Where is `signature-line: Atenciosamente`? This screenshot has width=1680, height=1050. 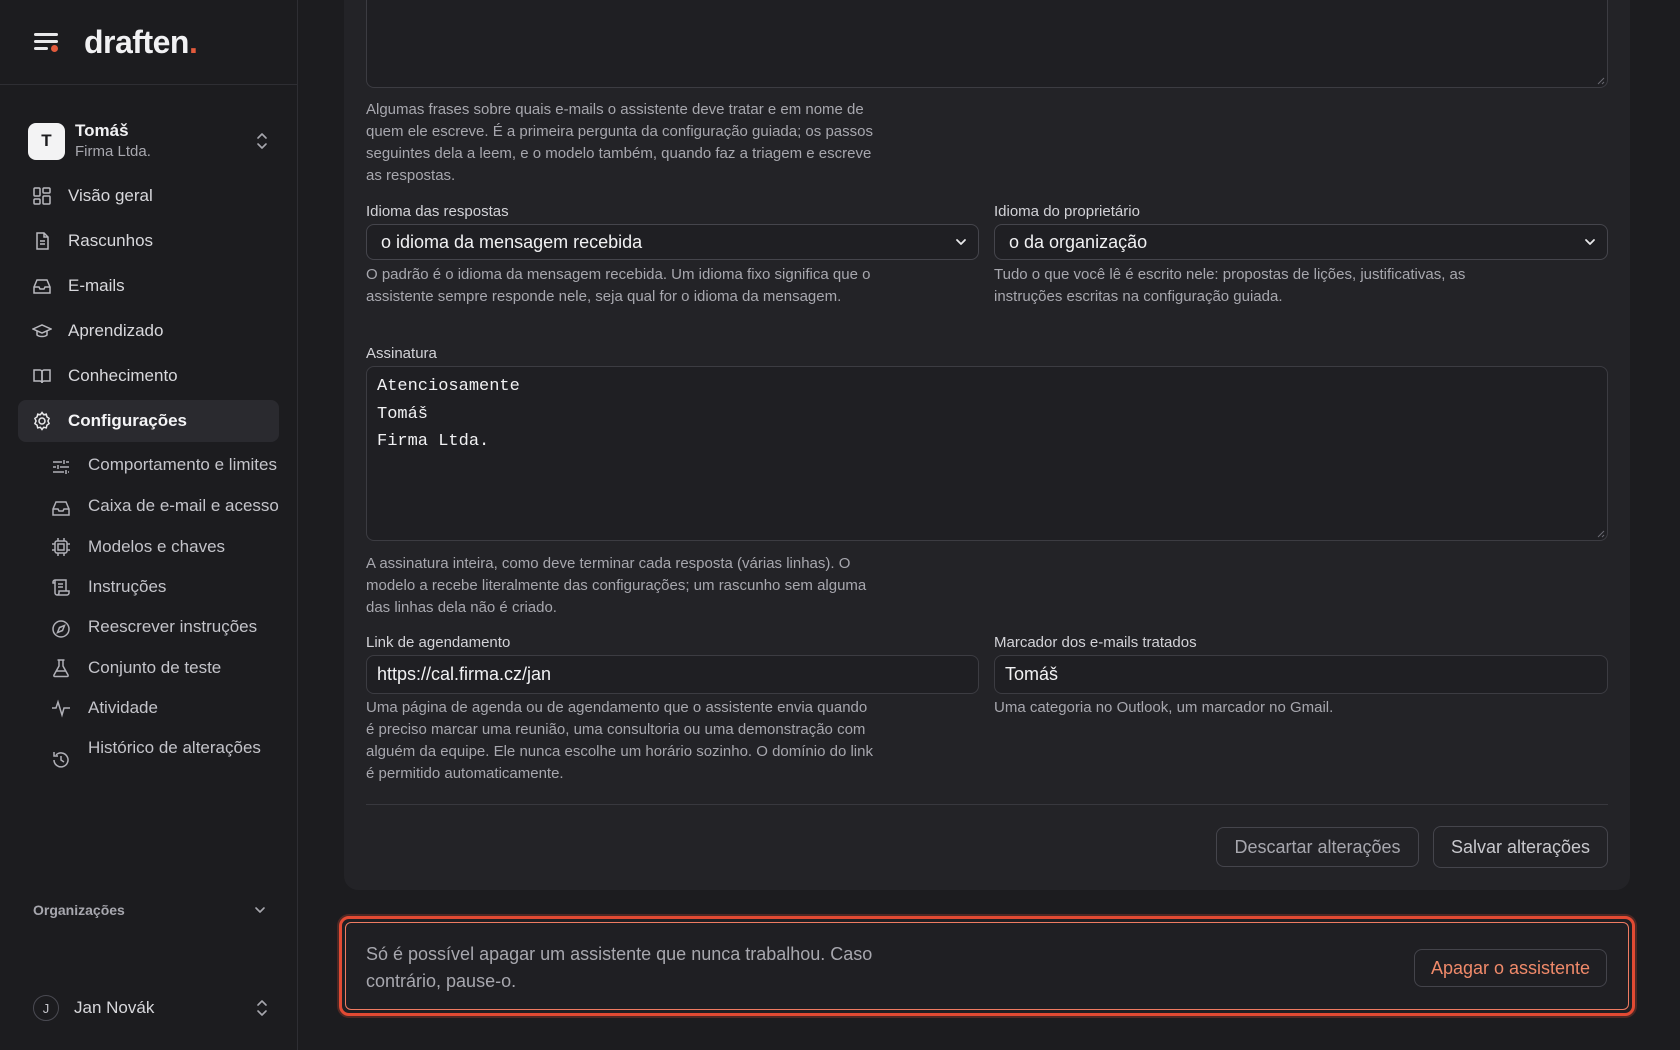
signature-line: Atenciosamente is located at coordinates (448, 386).